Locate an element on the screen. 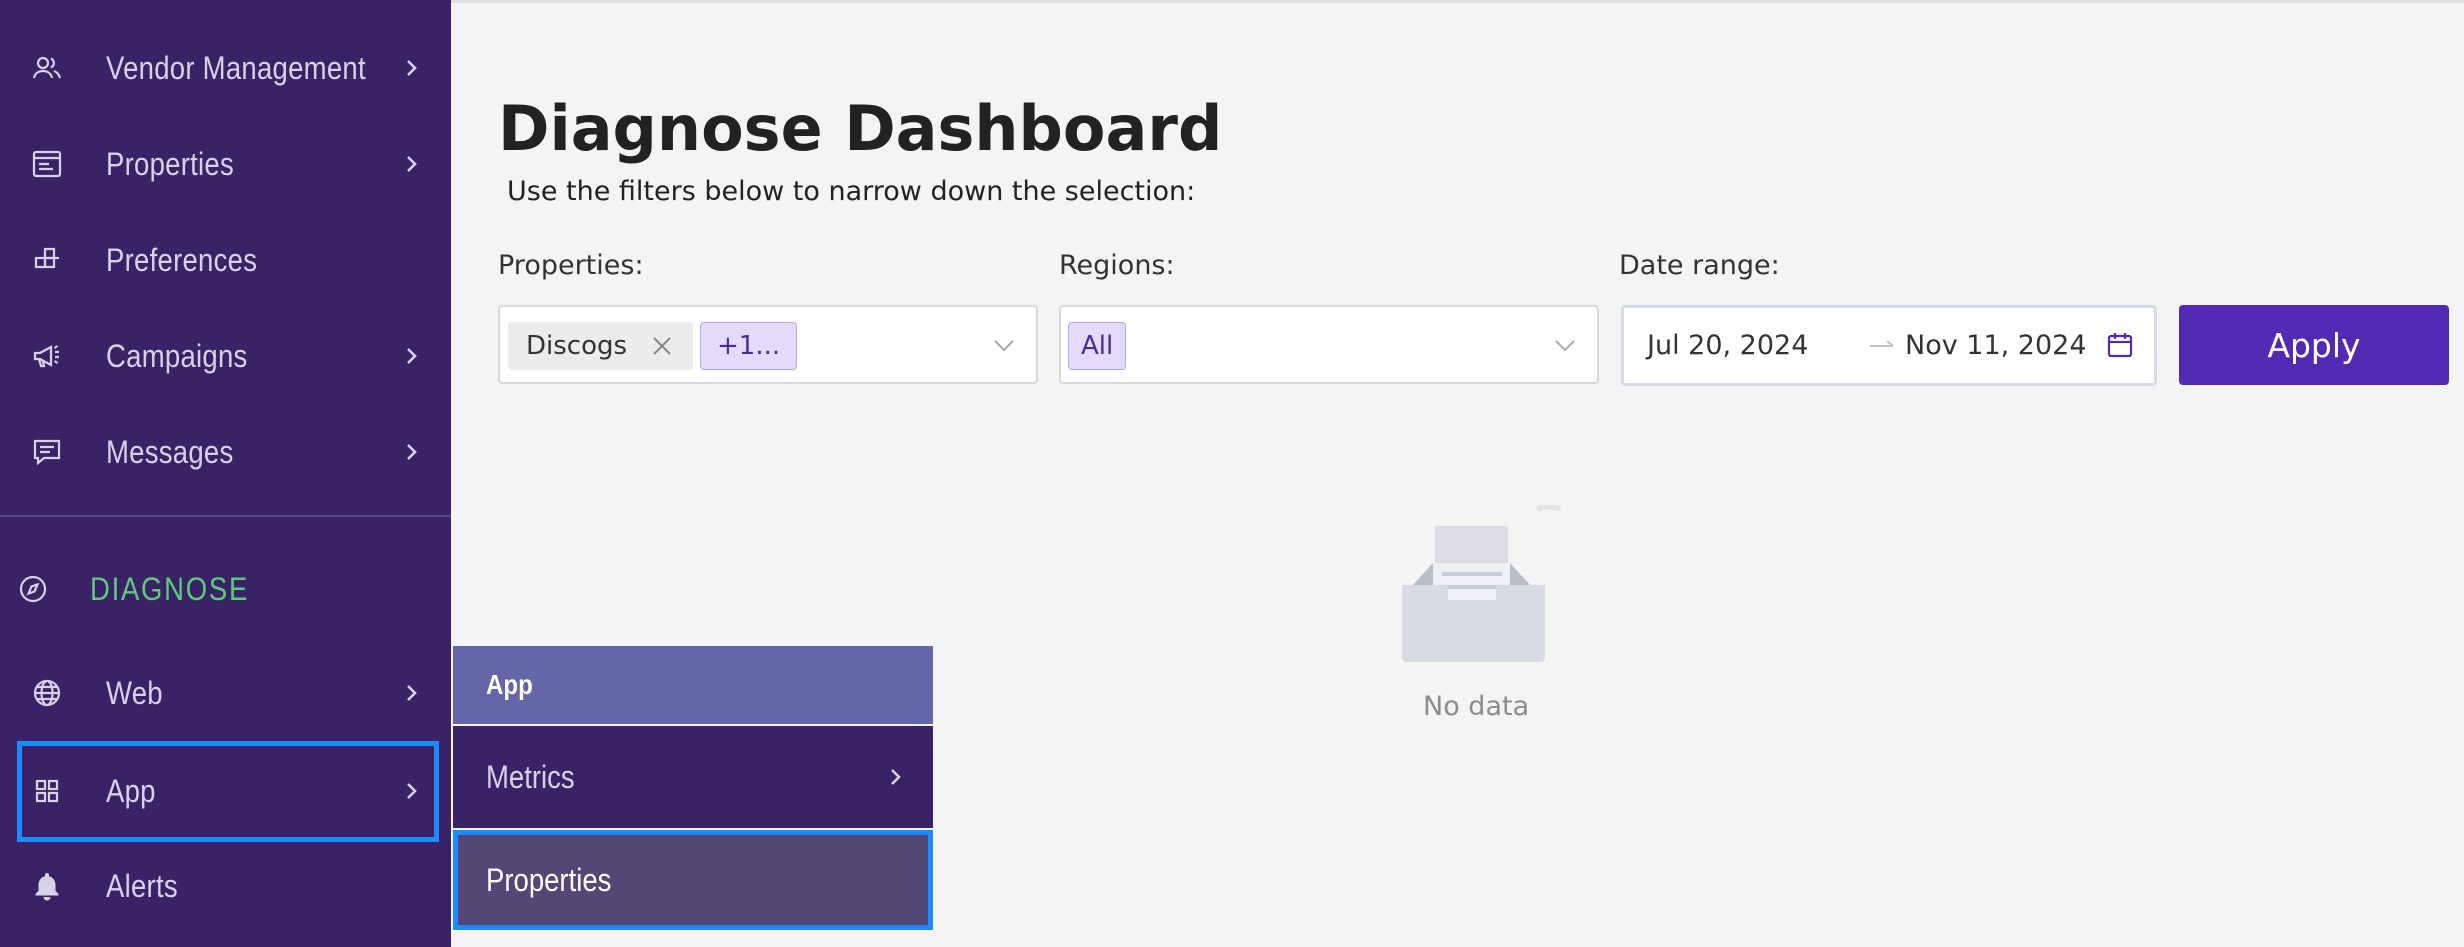  sidebar-item-app: App is located at coordinates (225, 791).